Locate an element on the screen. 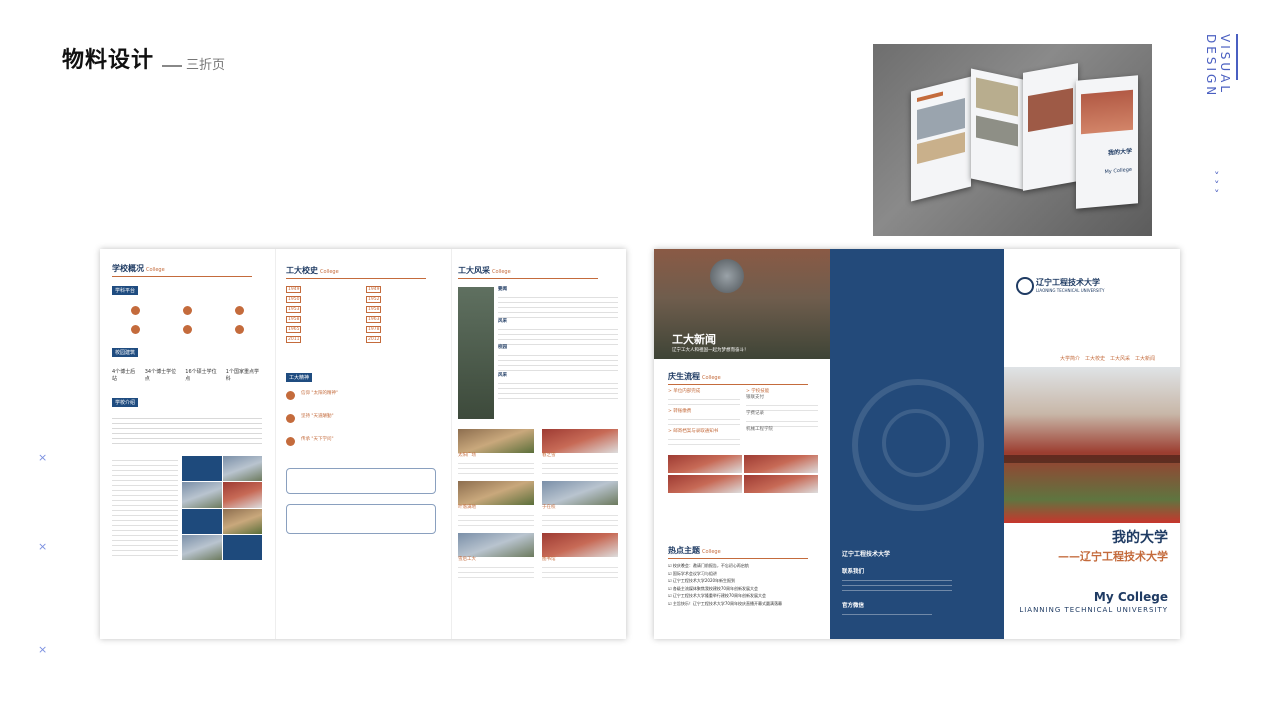  vertical-label: VISUAL DESIGN is located at coordinates (1218, 66).